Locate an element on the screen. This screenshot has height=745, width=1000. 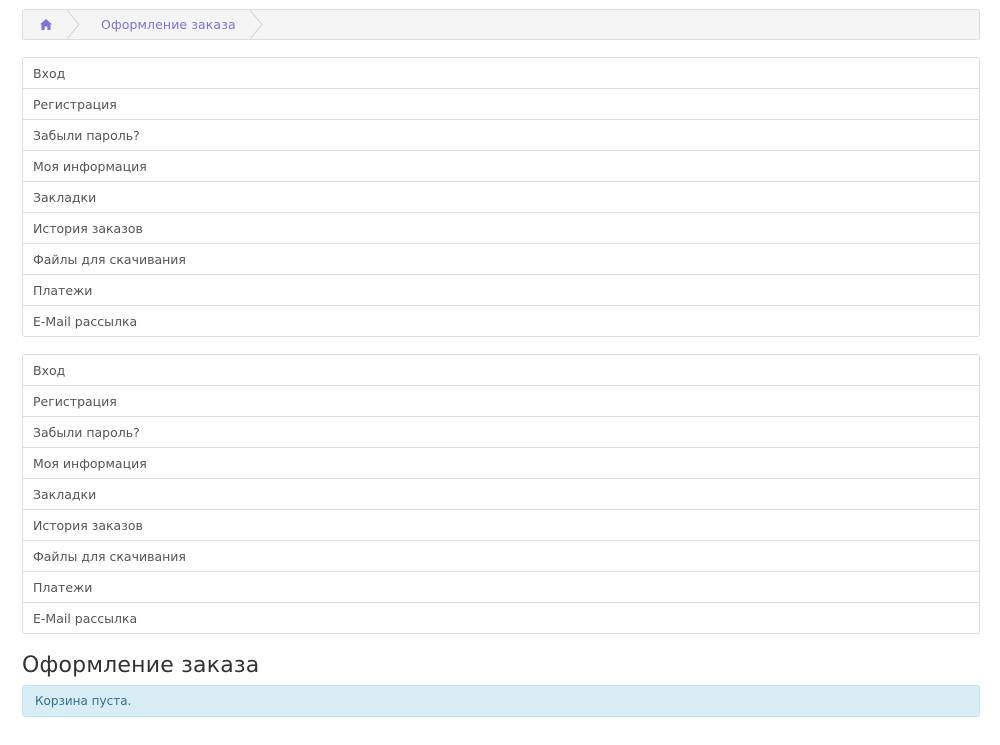
breadcrumb-current-link: Оформление заказа is located at coordinates (165, 24).